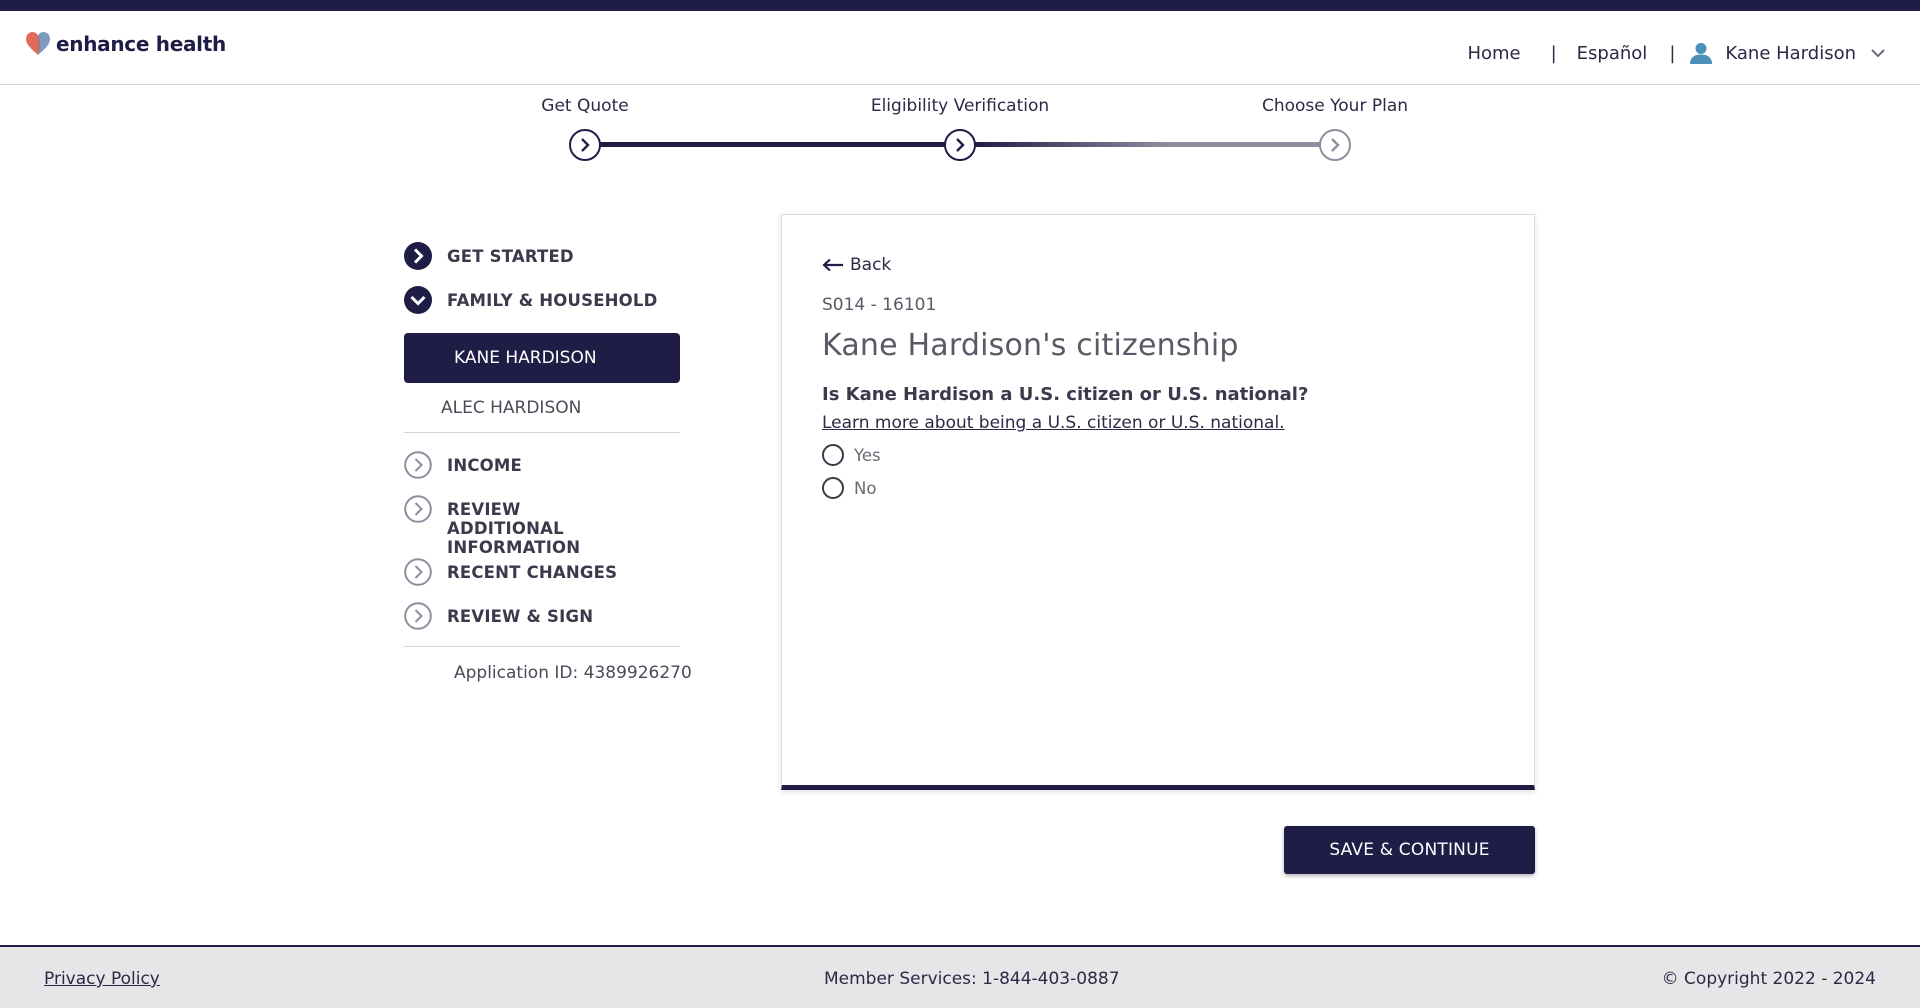 Image resolution: width=1920 pixels, height=1008 pixels. Describe the element at coordinates (1768, 979) in the screenshot. I see `copyright-notice: © Copyright 2022 - 2024` at that location.